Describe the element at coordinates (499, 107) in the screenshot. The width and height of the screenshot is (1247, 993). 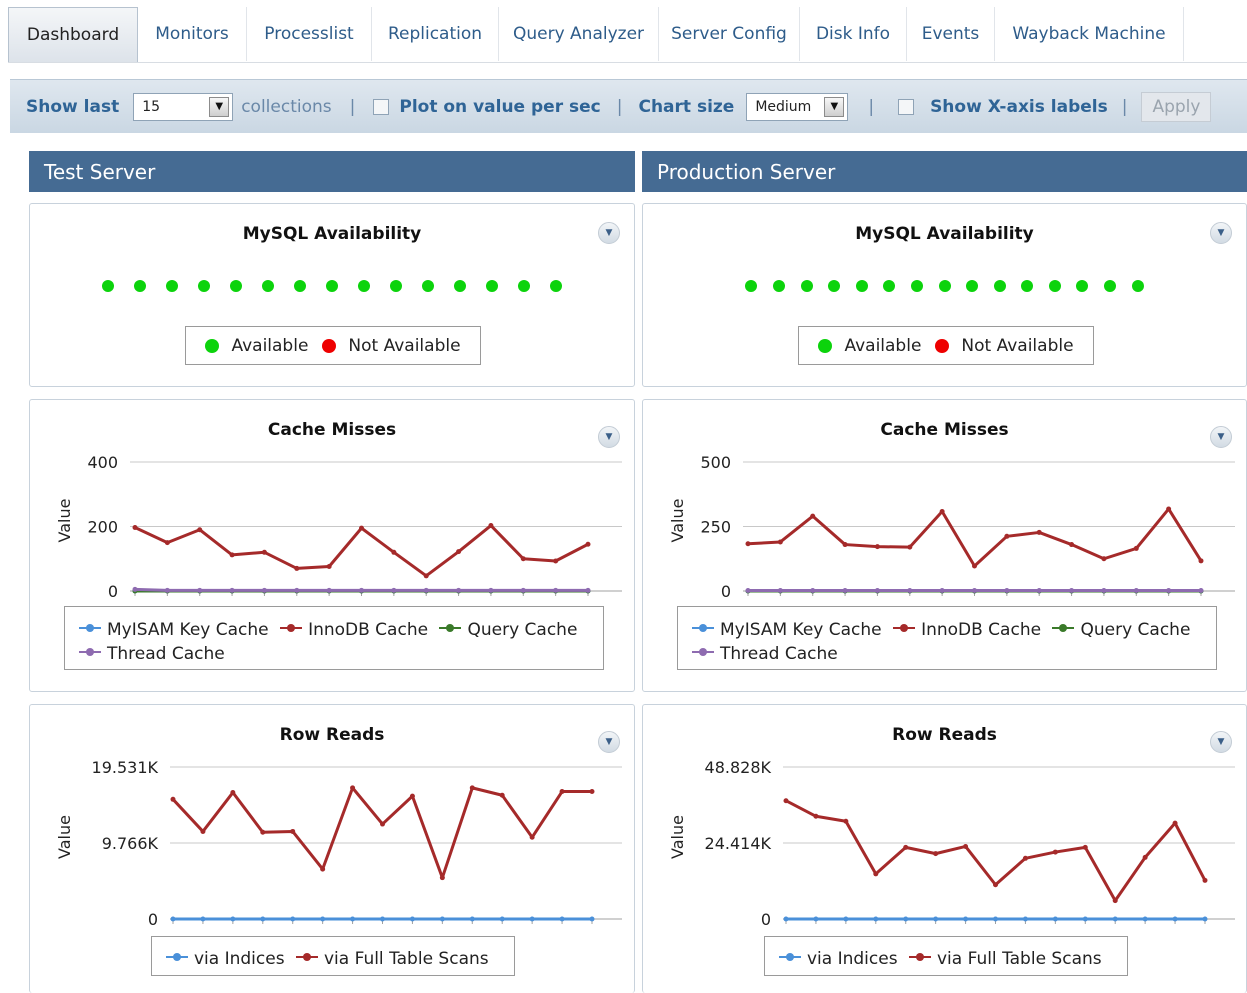
I see `plot-per-sec-label: Plot on value per sec` at that location.